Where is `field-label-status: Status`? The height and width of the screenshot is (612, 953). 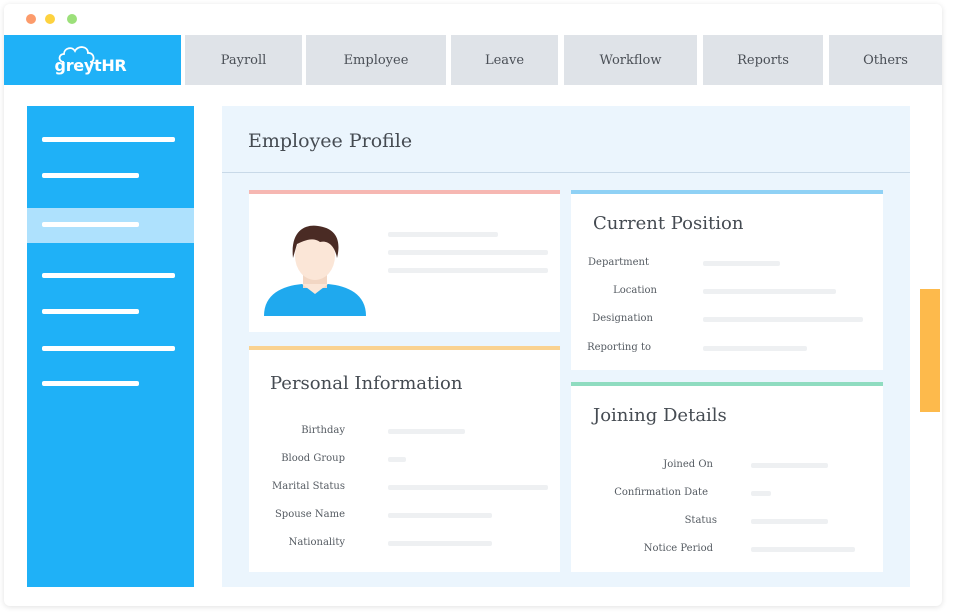 field-label-status: Status is located at coordinates (700, 520).